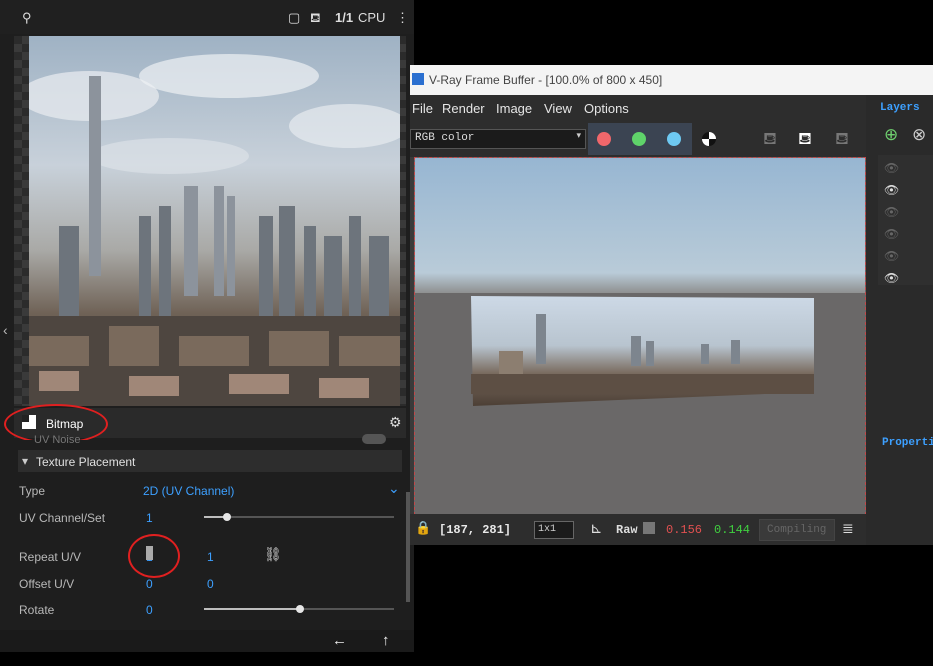 The height and width of the screenshot is (666, 933). I want to click on sample-size-select: 1x1, so click(554, 530).